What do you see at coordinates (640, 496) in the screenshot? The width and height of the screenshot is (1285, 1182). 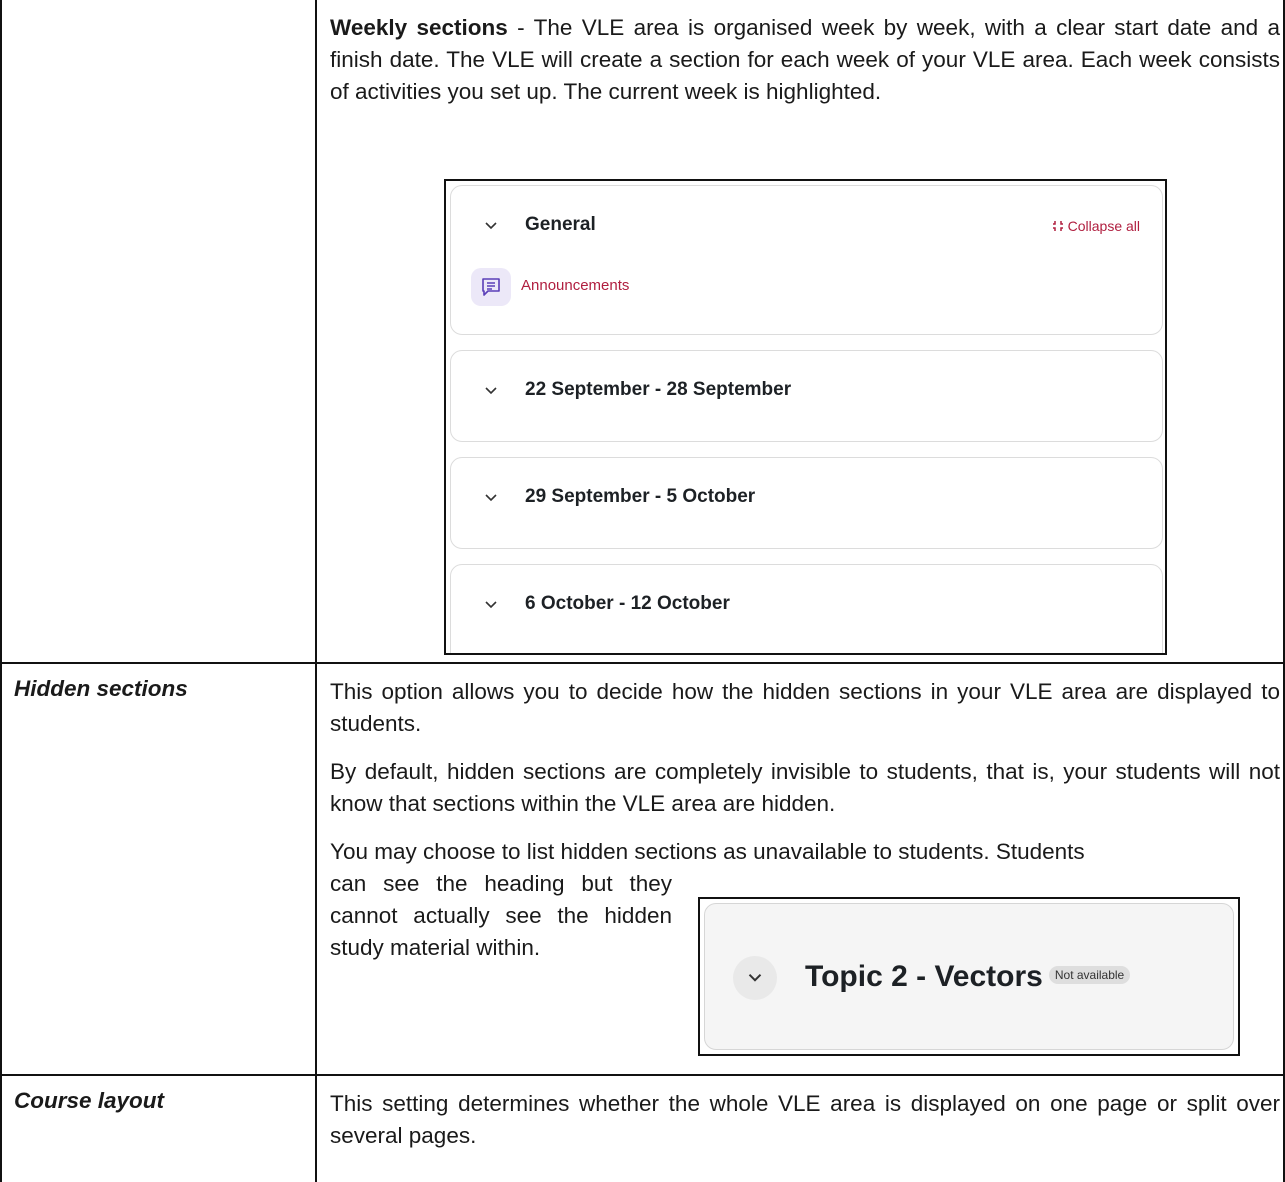 I see `section-title: 29 September - 5 October` at bounding box center [640, 496].